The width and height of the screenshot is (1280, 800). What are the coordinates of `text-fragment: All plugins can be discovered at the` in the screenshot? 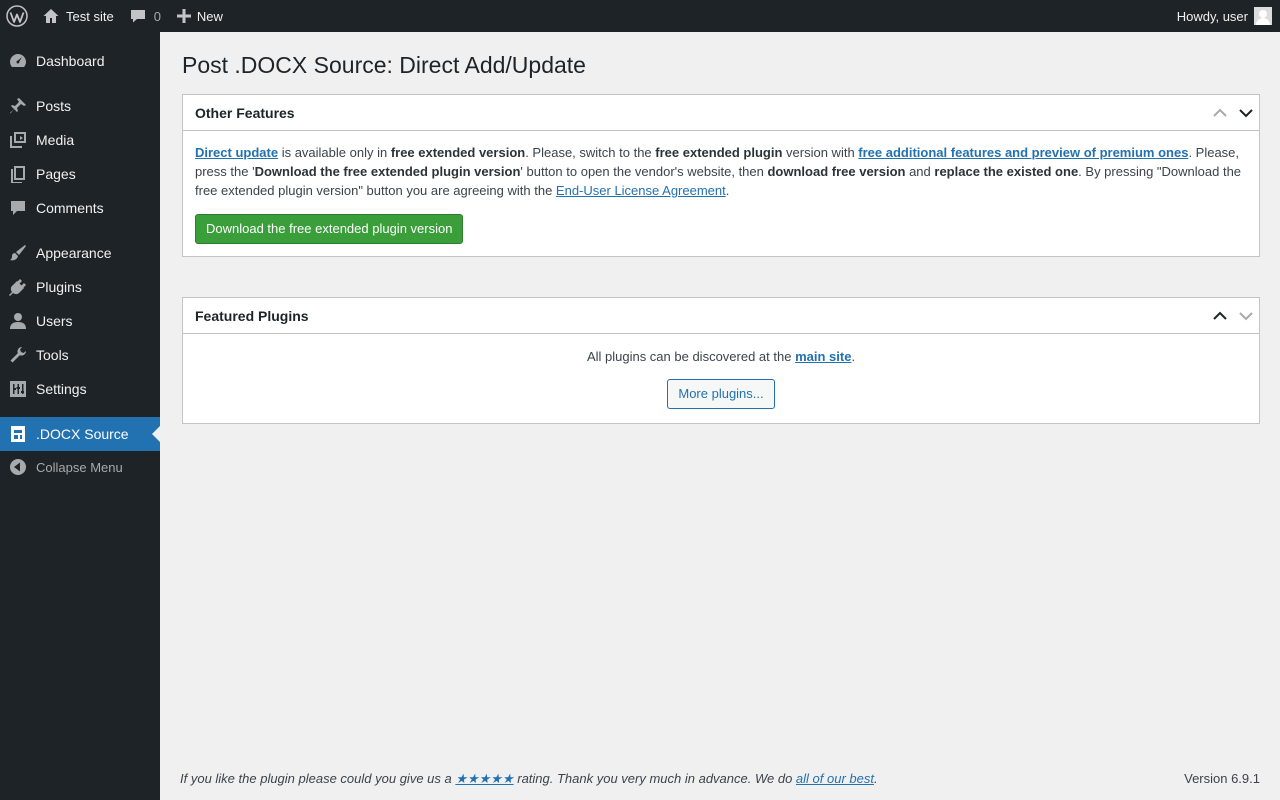 It's located at (691, 356).